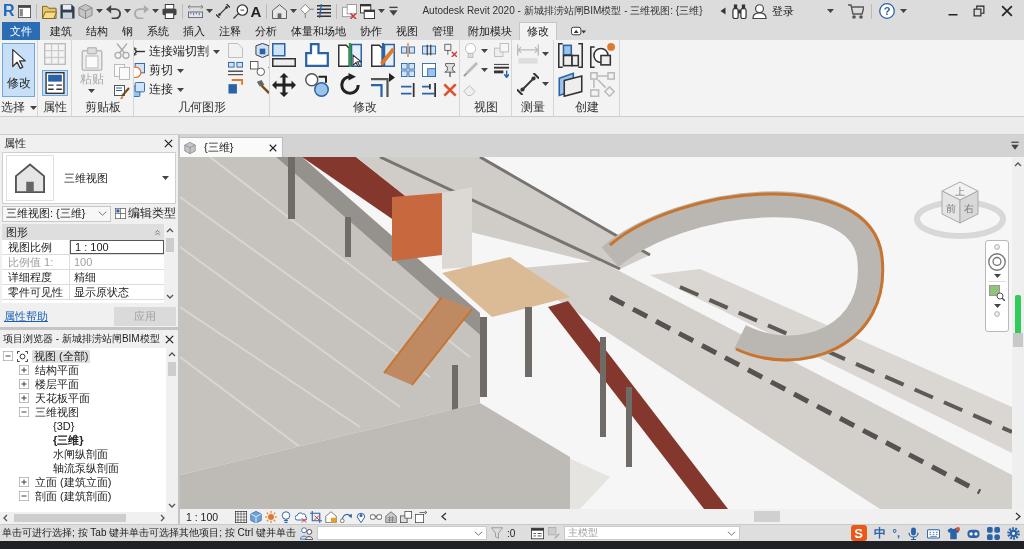  What do you see at coordinates (117, 277) in the screenshot?
I see `property-value: 精细` at bounding box center [117, 277].